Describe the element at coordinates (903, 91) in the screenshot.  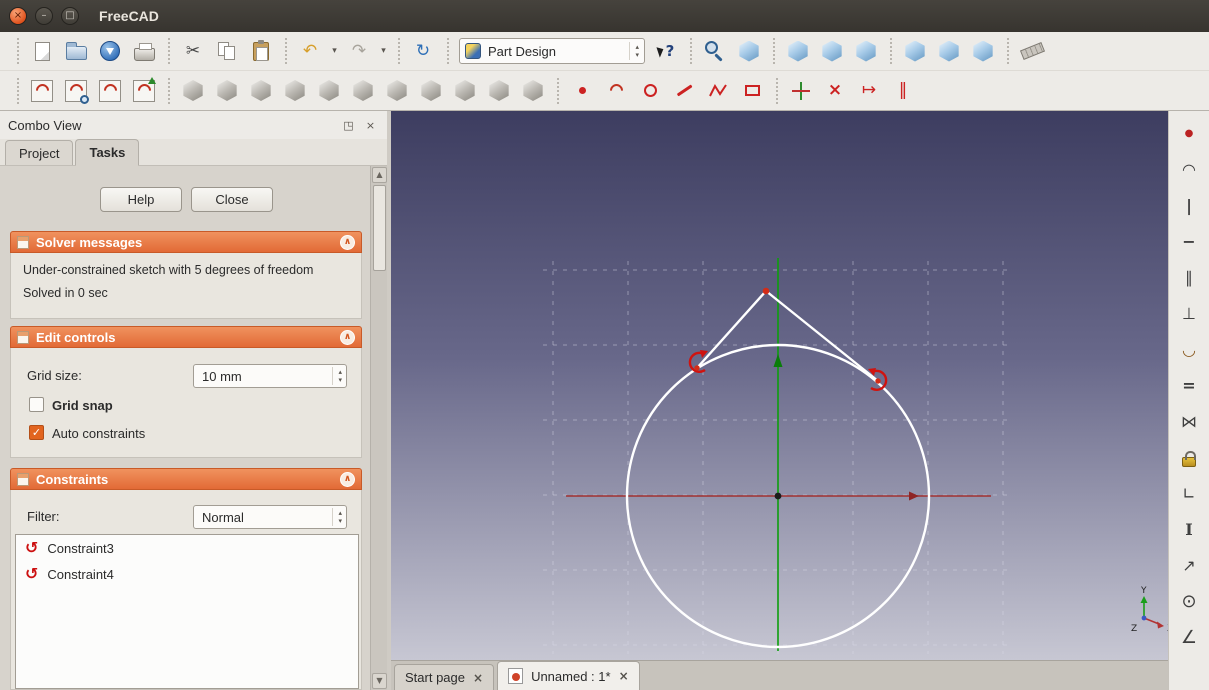
I see `split-button: ‖` at that location.